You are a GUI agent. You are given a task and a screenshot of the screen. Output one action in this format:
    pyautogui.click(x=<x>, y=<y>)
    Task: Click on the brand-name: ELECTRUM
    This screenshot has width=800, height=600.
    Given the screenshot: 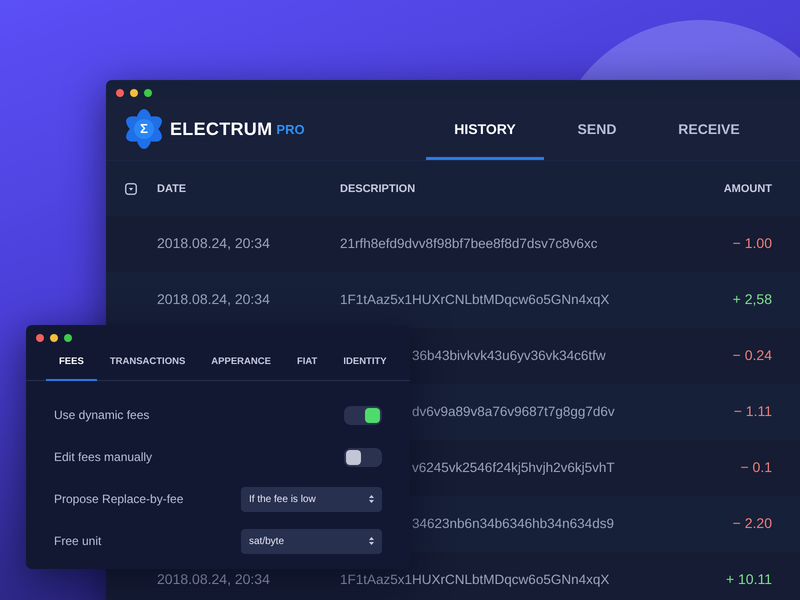 What is the action you would take?
    pyautogui.click(x=221, y=129)
    